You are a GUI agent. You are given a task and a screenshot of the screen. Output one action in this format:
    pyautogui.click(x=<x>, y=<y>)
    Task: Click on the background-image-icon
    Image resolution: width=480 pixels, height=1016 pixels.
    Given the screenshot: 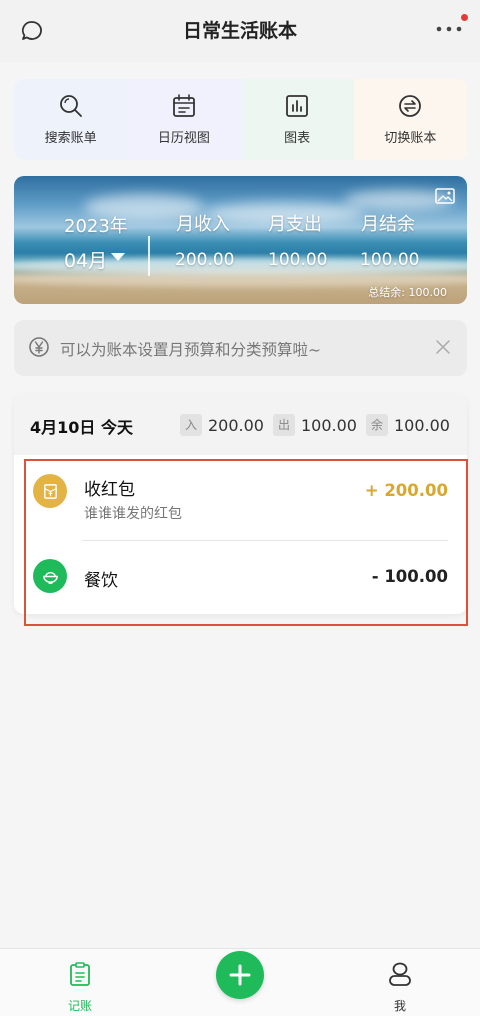 What is the action you would take?
    pyautogui.click(x=445, y=196)
    